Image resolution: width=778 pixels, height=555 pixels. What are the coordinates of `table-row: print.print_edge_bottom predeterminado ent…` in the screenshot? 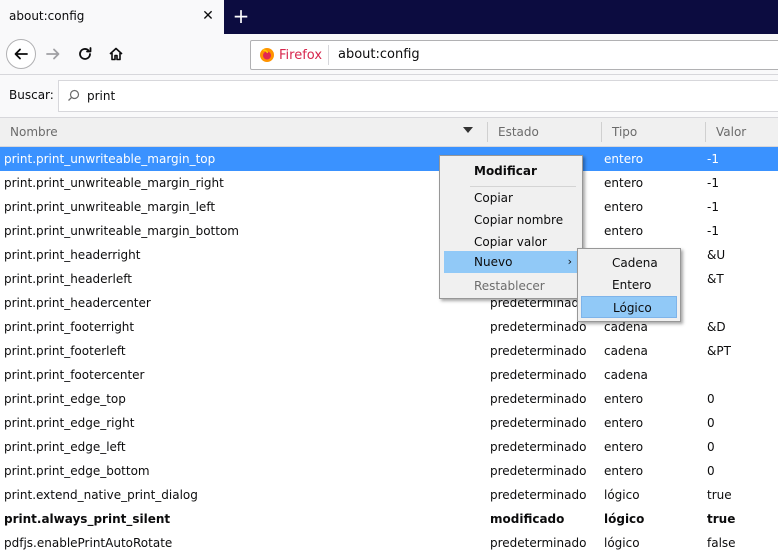 It's located at (389, 471).